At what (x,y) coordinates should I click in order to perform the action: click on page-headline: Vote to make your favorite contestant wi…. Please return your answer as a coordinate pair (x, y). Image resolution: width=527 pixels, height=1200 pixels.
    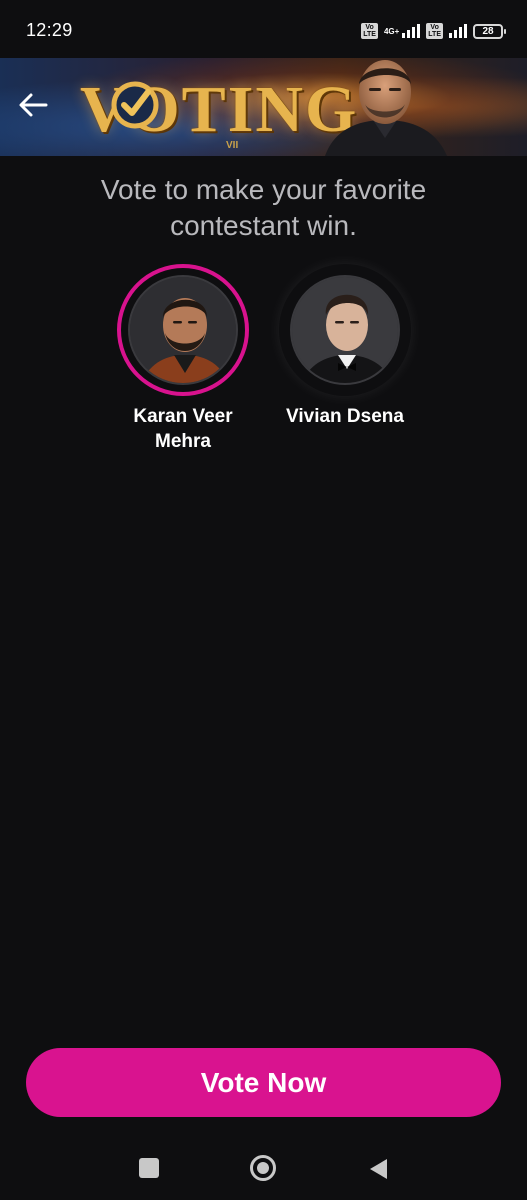
    Looking at the image, I should click on (263, 207).